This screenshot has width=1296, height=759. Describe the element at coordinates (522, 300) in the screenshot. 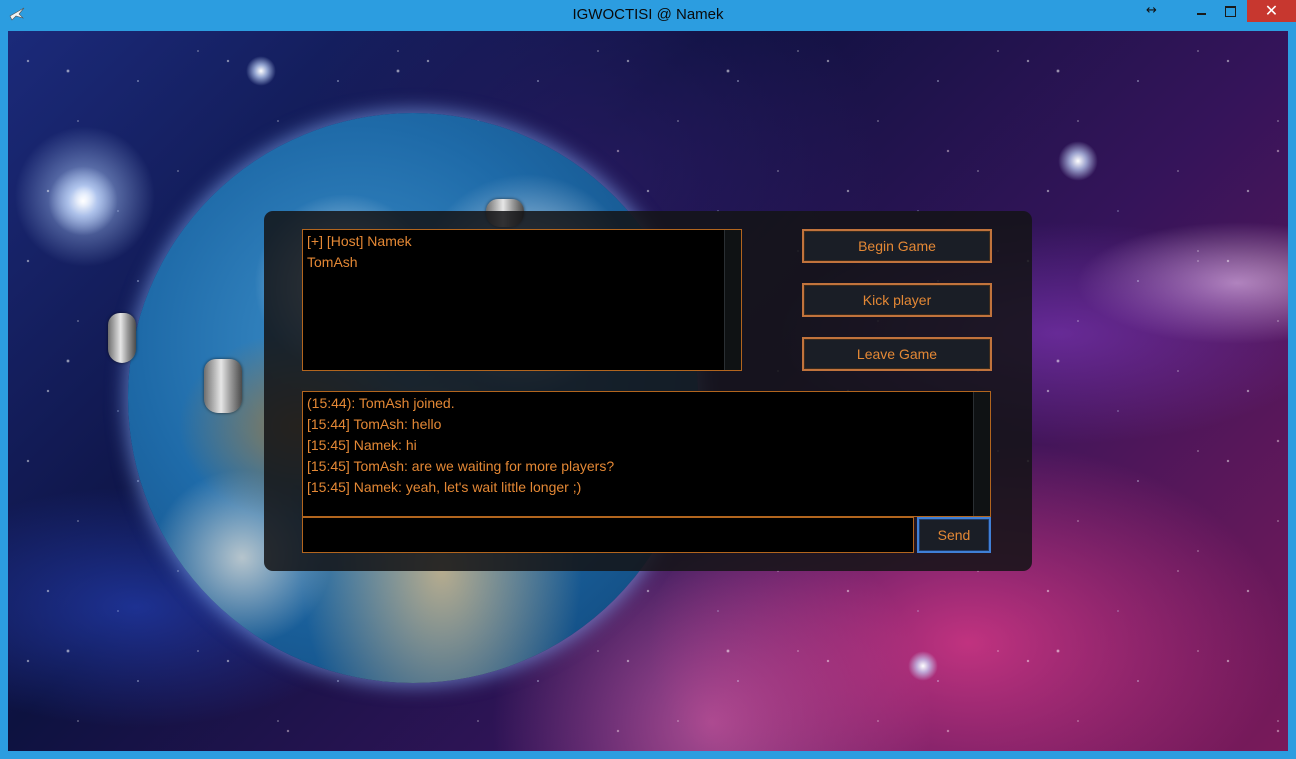

I see `player-list: [+] [Host] Namek TomAsh` at that location.